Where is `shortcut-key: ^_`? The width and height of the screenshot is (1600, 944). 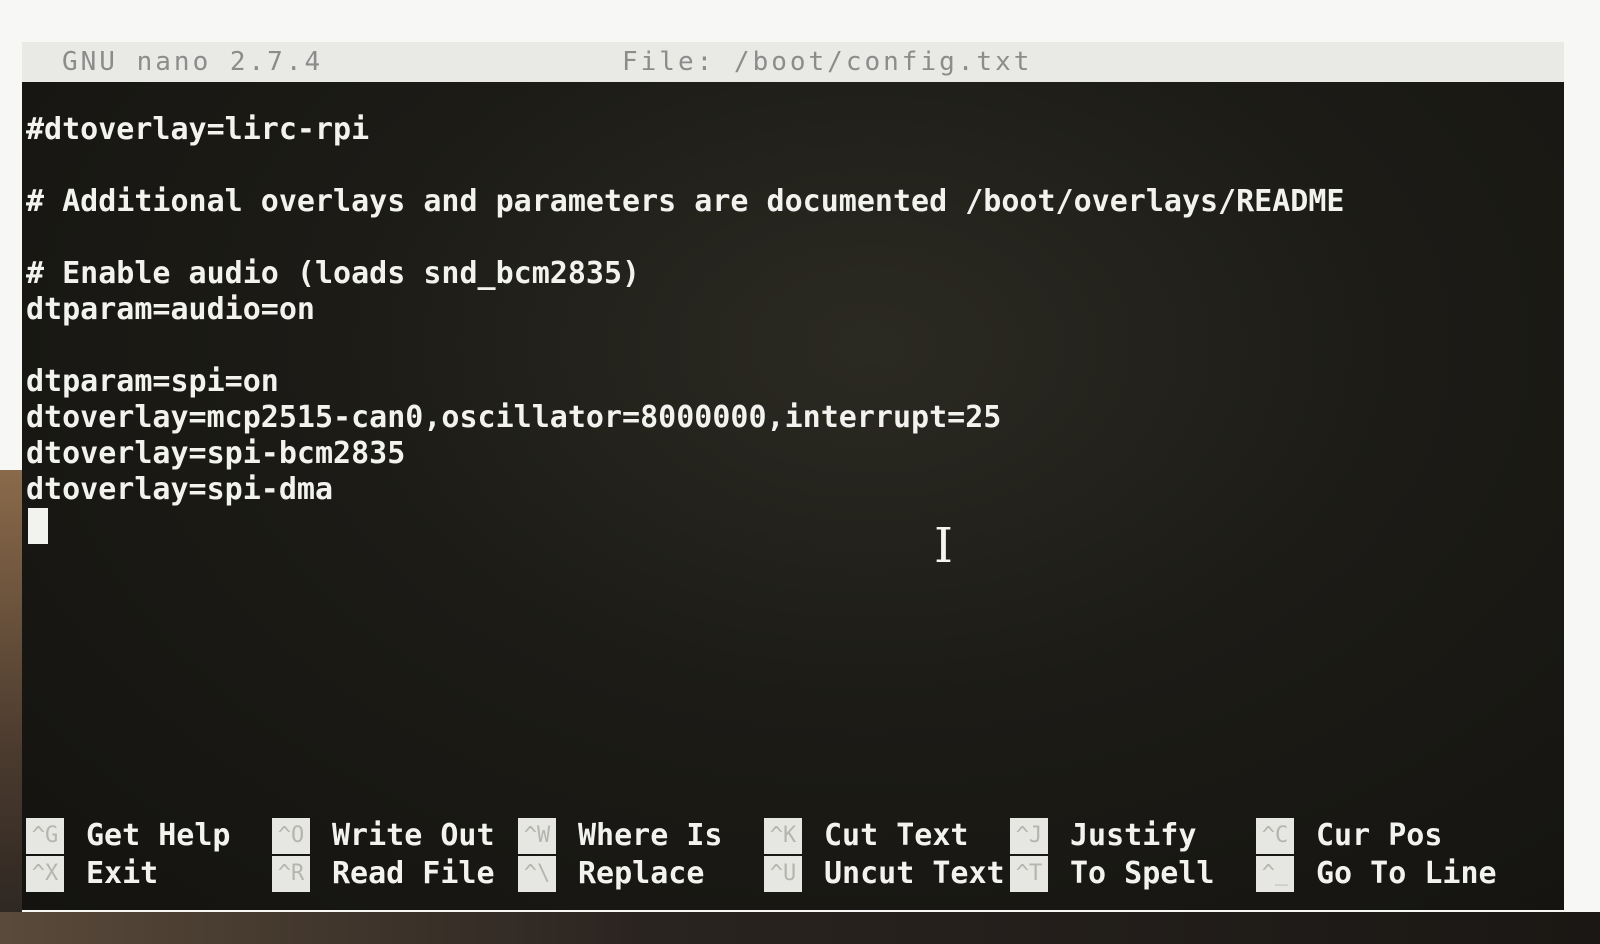 shortcut-key: ^_ is located at coordinates (1275, 874).